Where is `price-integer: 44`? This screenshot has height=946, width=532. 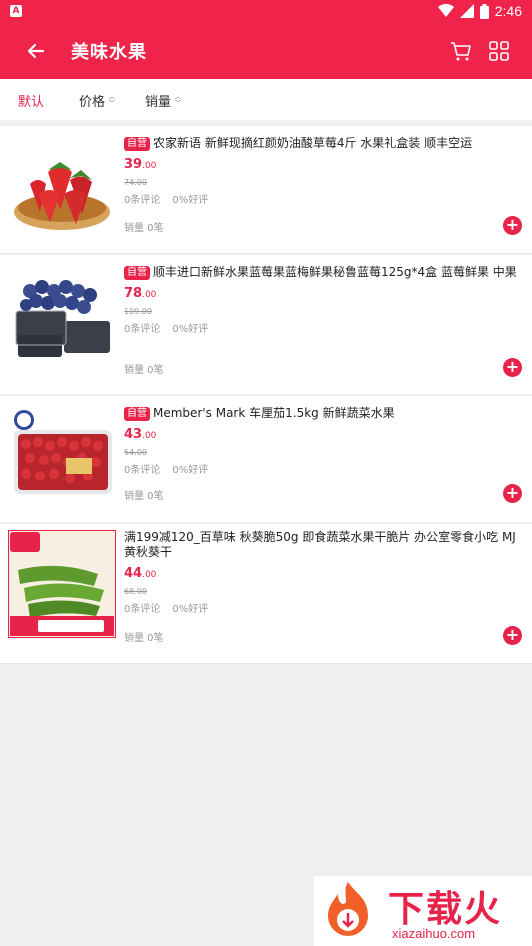 price-integer: 44 is located at coordinates (133, 573).